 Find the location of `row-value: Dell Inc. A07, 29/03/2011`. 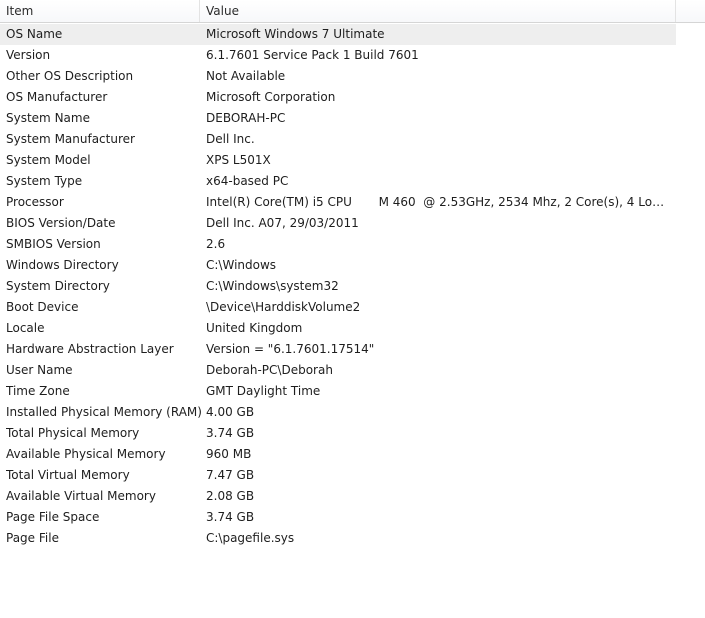

row-value: Dell Inc. A07, 29/03/2011 is located at coordinates (282, 223).